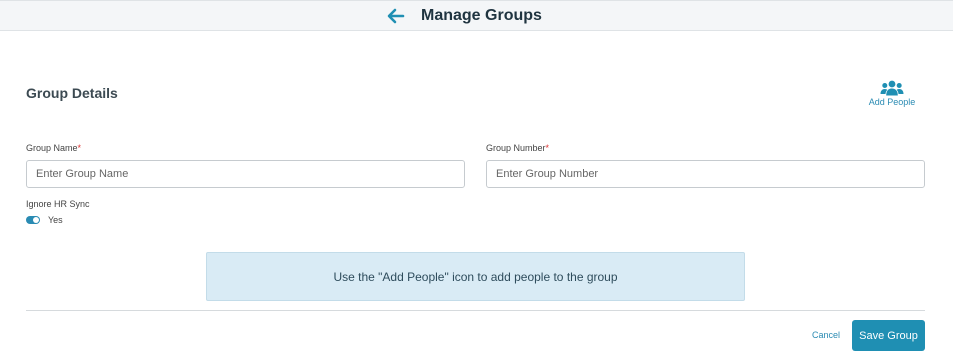  What do you see at coordinates (892, 88) in the screenshot?
I see `people-group-icon` at bounding box center [892, 88].